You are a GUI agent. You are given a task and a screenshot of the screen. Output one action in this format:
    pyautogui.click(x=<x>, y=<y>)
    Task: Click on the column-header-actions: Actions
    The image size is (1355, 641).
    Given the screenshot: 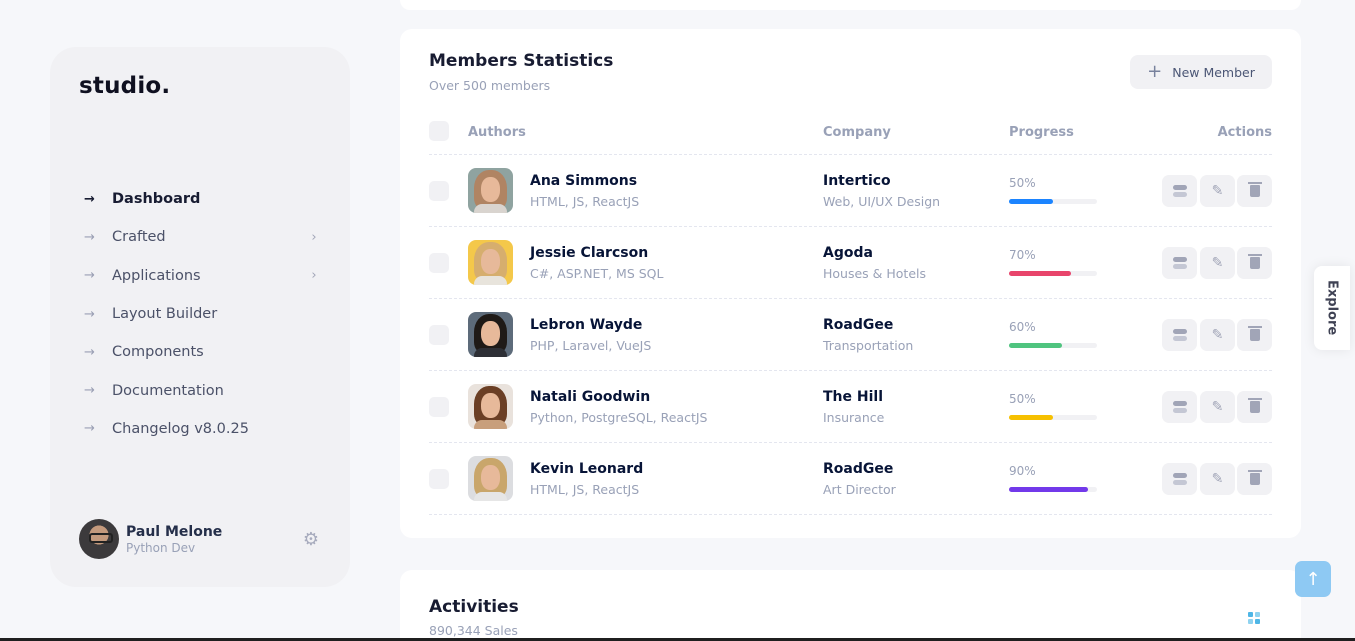 What is the action you would take?
    pyautogui.click(x=1244, y=132)
    